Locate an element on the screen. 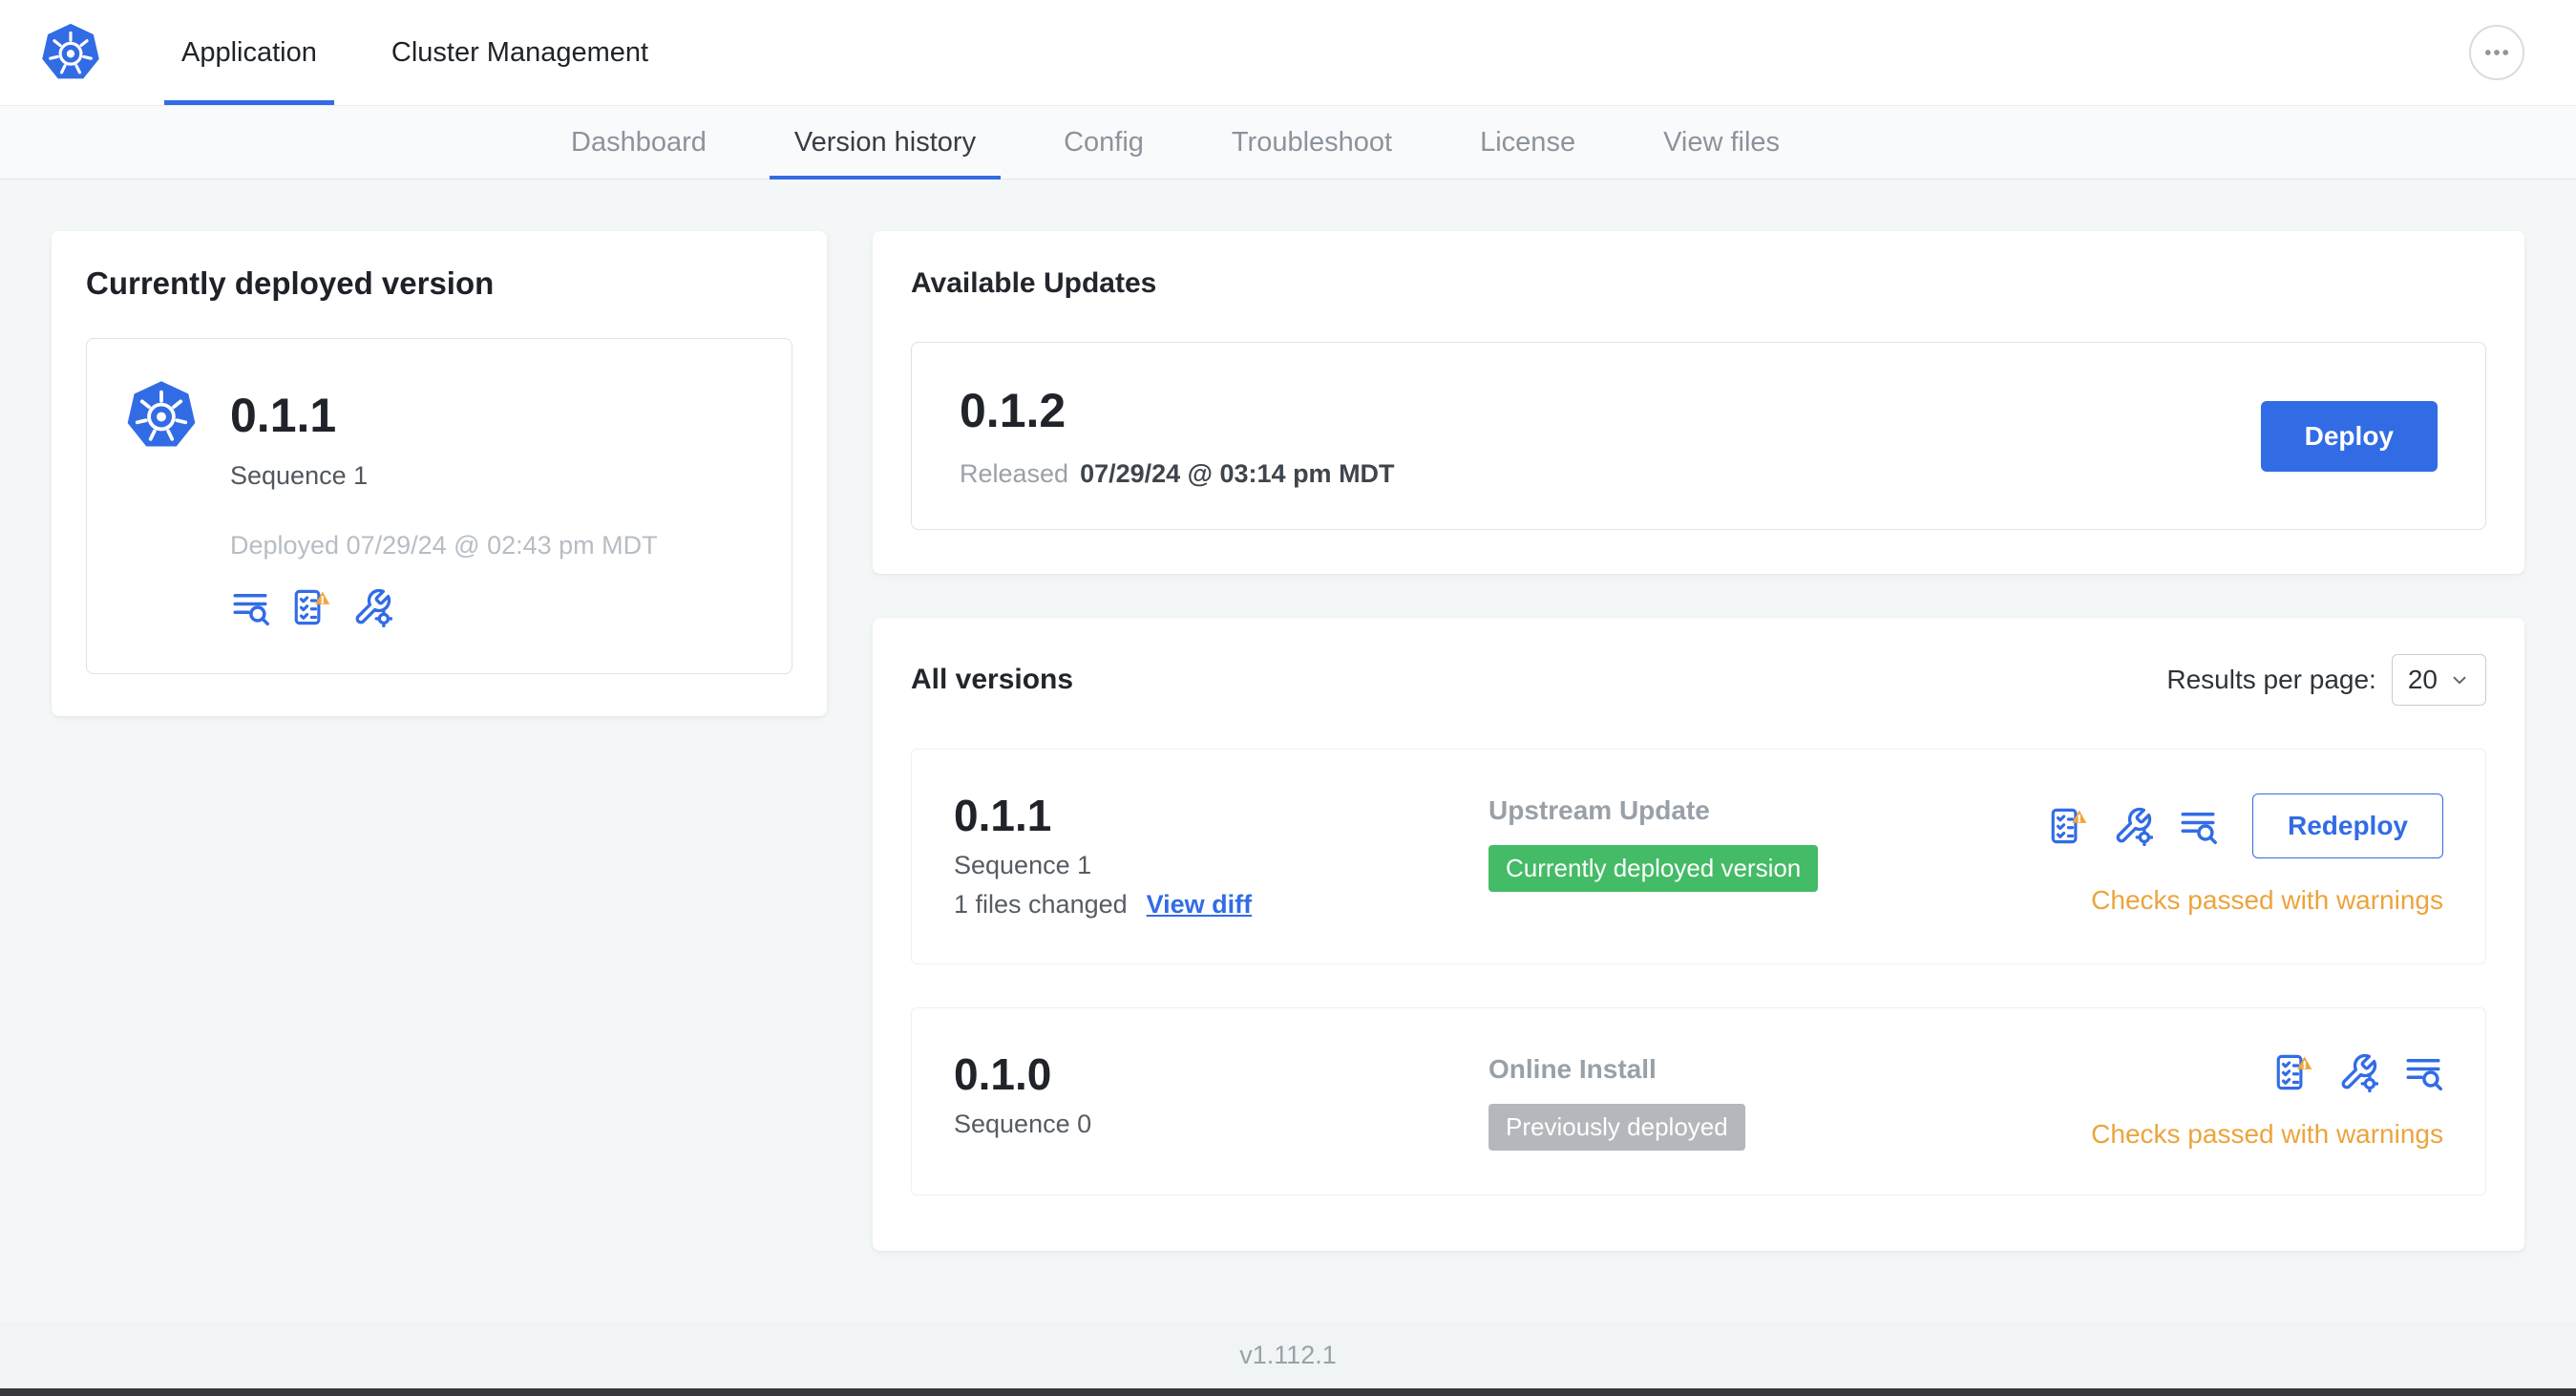 The width and height of the screenshot is (2576, 1396). results-per-page: Results per page: 20 is located at coordinates (2326, 680).